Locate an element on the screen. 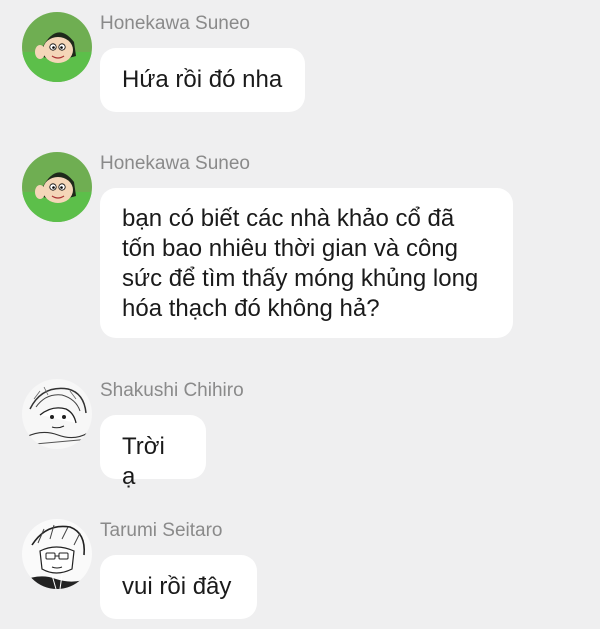  sender-name: Tarumi Seitaro is located at coordinates (161, 530).